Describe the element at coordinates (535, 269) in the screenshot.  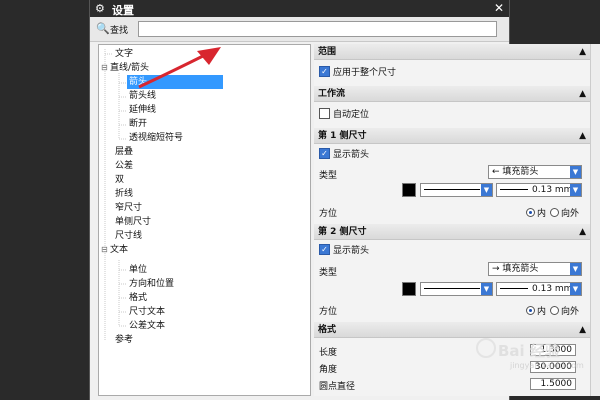
I see `side2-type-select: → 填充箭头 ▼` at that location.